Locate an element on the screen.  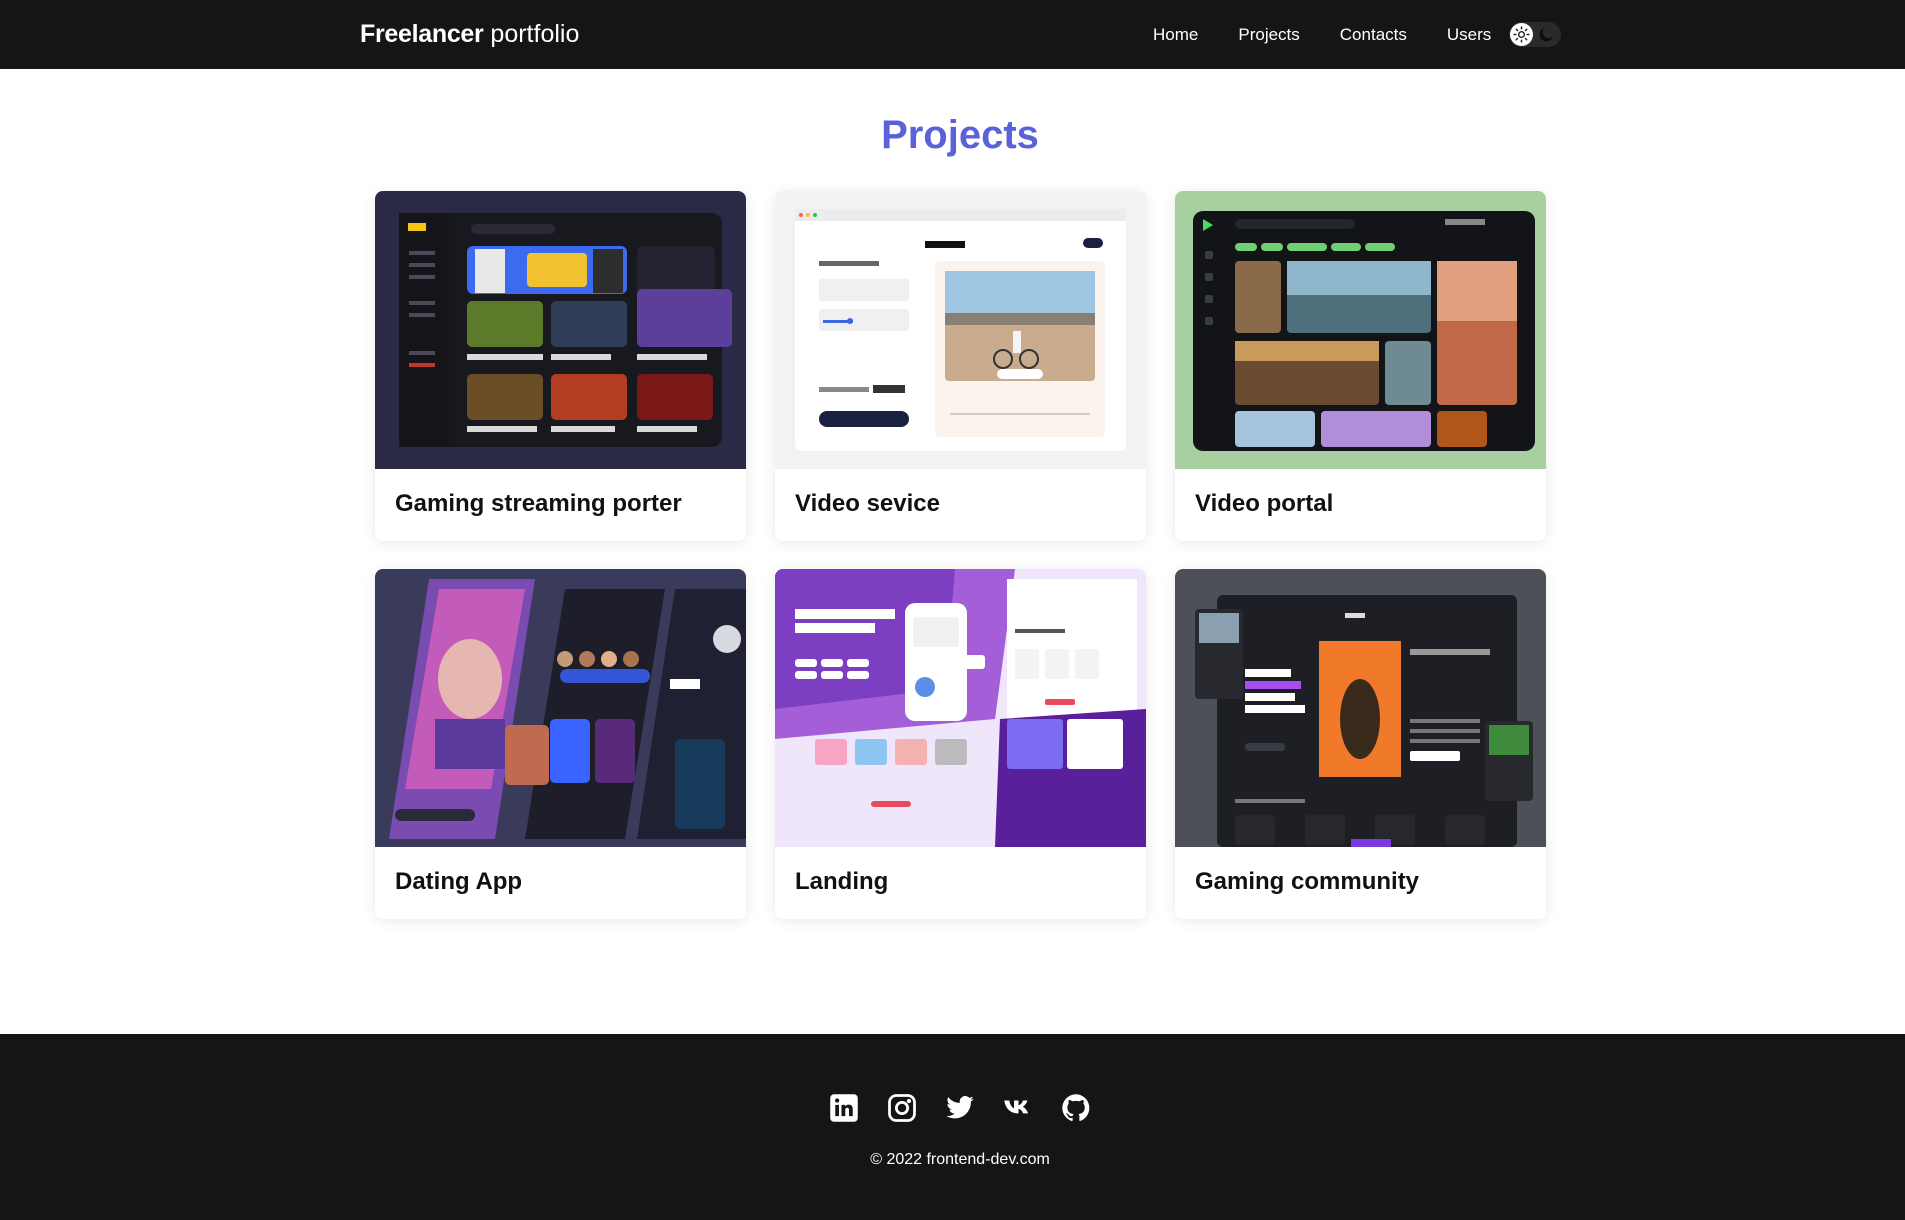
project-card-gaming-community: Gaming community is located at coordinates (1360, 744).